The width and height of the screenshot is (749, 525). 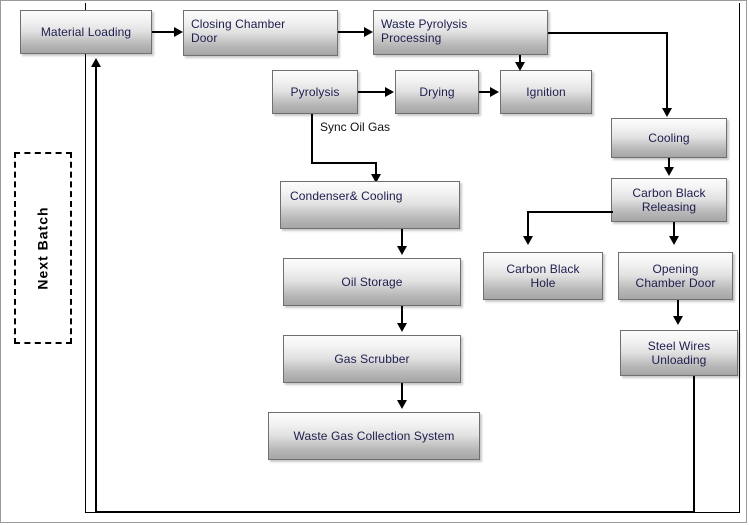 I want to click on node-condenser-cooling: Condenser& Cooling, so click(x=370, y=205).